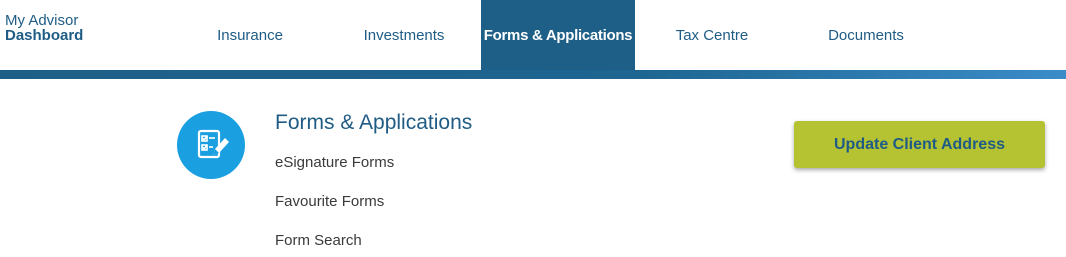 This screenshot has width=1066, height=257. What do you see at coordinates (42, 20) in the screenshot?
I see `brand-line-1: My Advisor` at bounding box center [42, 20].